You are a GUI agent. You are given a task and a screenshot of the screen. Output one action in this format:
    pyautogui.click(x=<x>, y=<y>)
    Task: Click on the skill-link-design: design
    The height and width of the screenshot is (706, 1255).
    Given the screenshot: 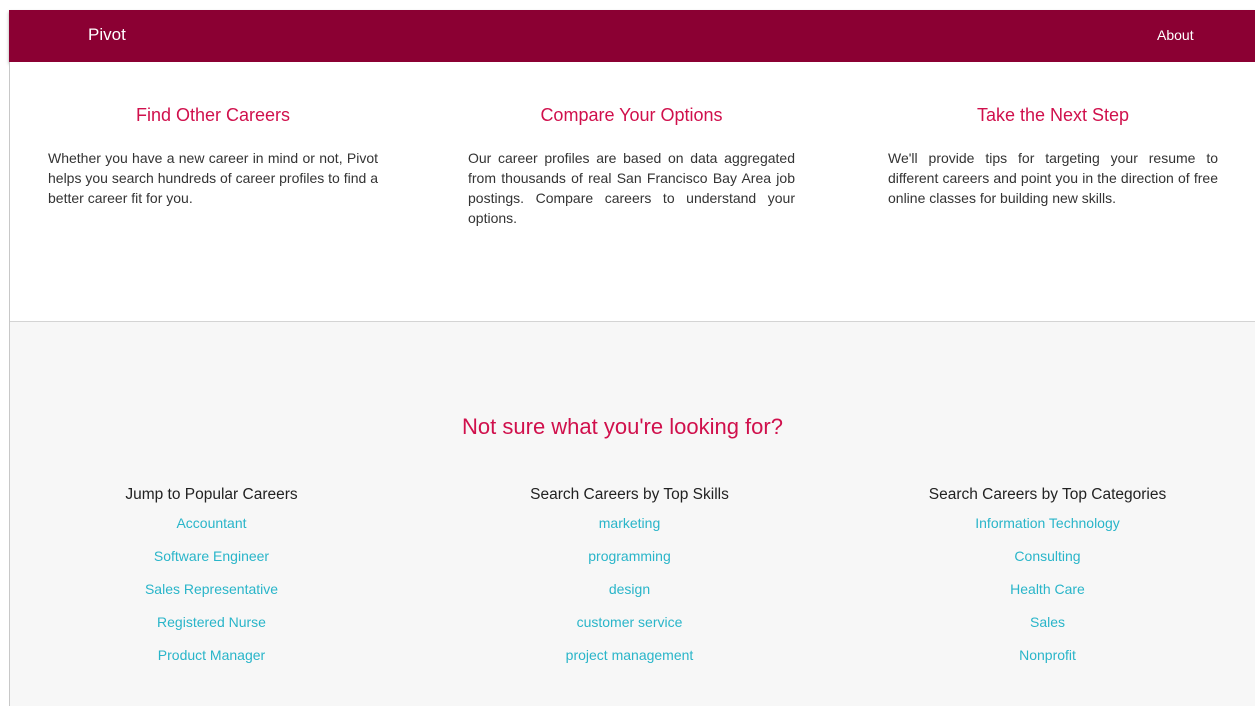 What is the action you would take?
    pyautogui.click(x=629, y=589)
    